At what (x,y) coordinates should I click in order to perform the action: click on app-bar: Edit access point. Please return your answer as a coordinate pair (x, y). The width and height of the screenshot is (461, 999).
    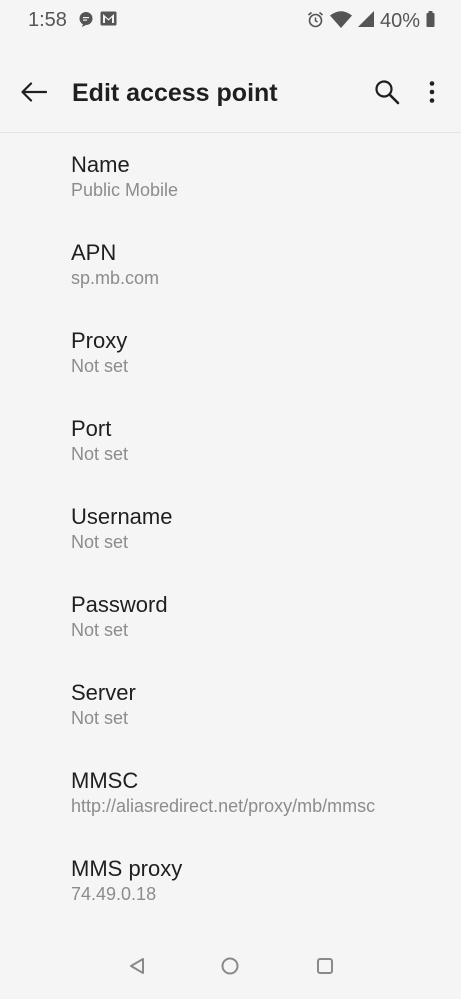
    Looking at the image, I should click on (230, 94).